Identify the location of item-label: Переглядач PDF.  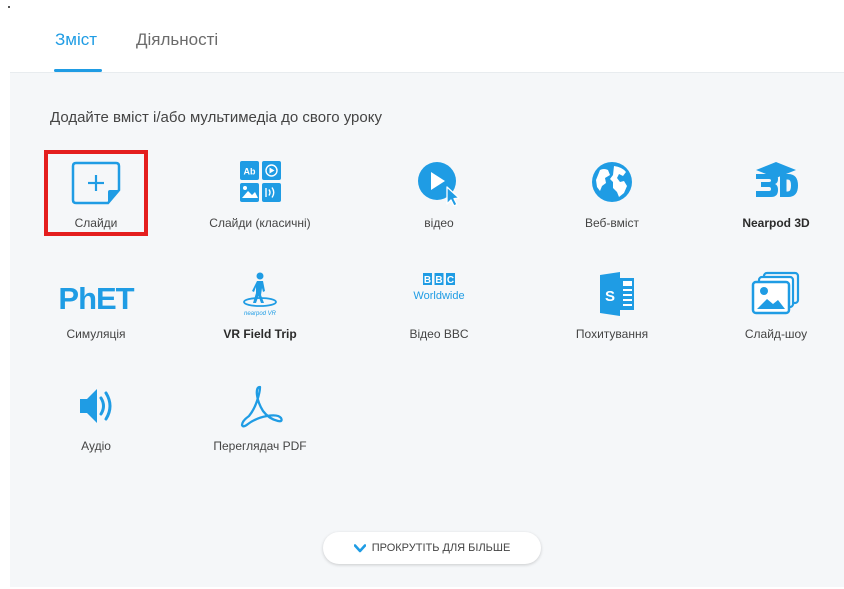
(260, 446).